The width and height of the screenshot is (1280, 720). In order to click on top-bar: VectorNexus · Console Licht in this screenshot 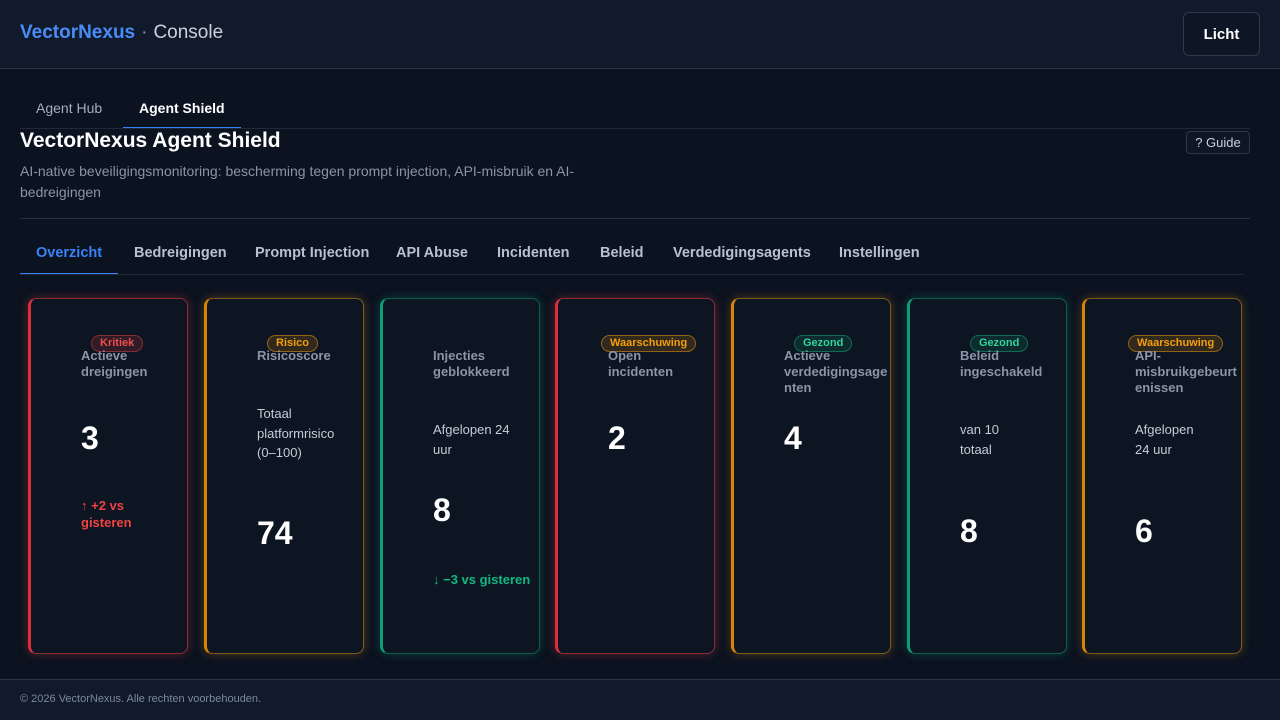, I will do `click(640, 34)`.